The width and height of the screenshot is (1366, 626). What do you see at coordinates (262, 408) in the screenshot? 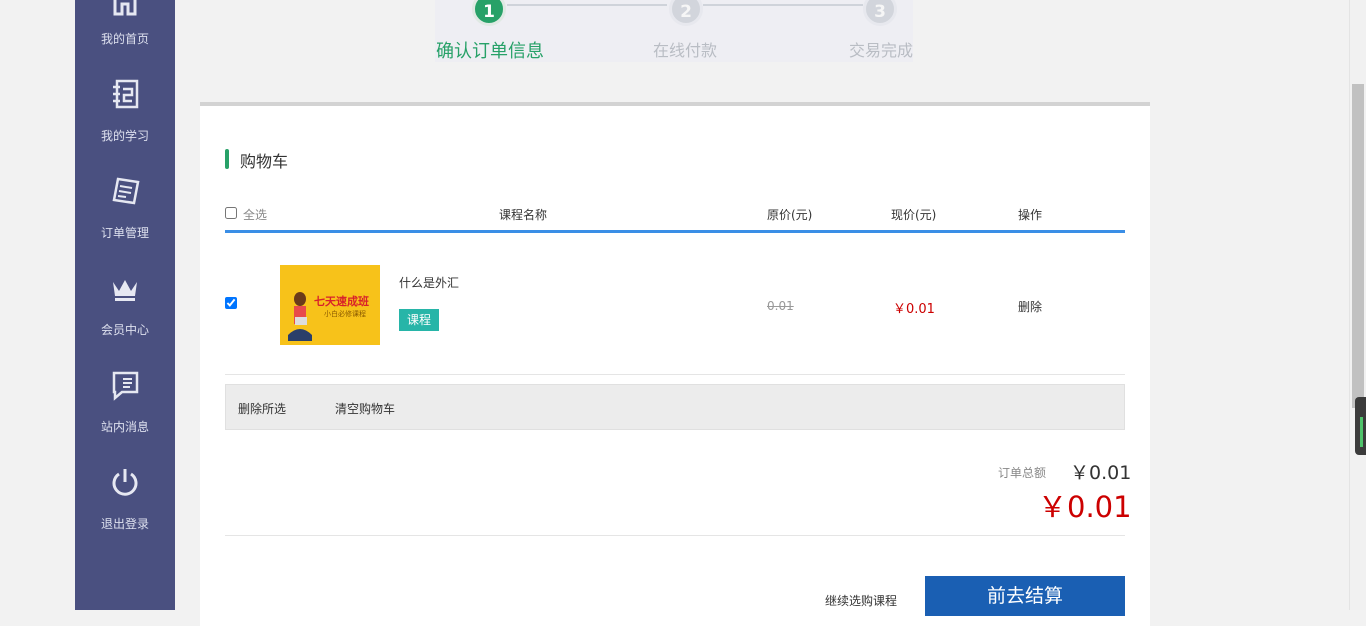
I see `delete-selected-link: 删除所选` at bounding box center [262, 408].